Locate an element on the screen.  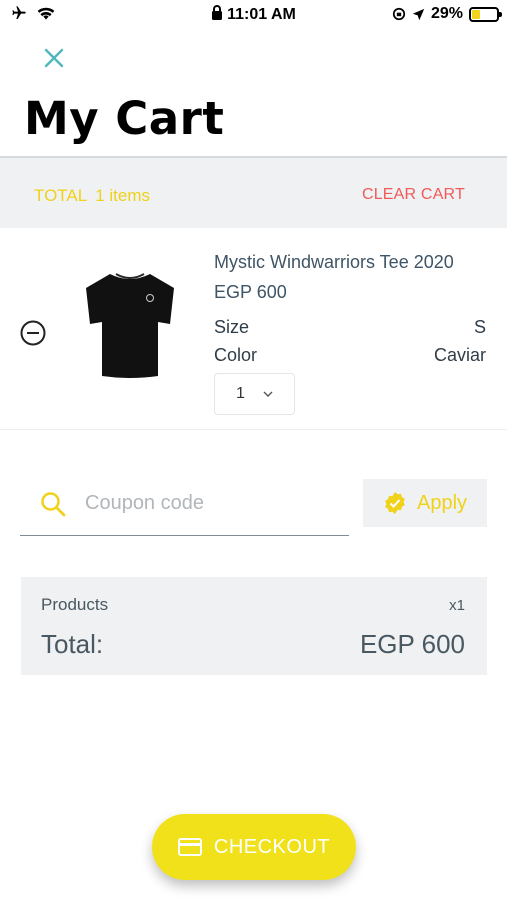
total-label: Total: is located at coordinates (72, 644).